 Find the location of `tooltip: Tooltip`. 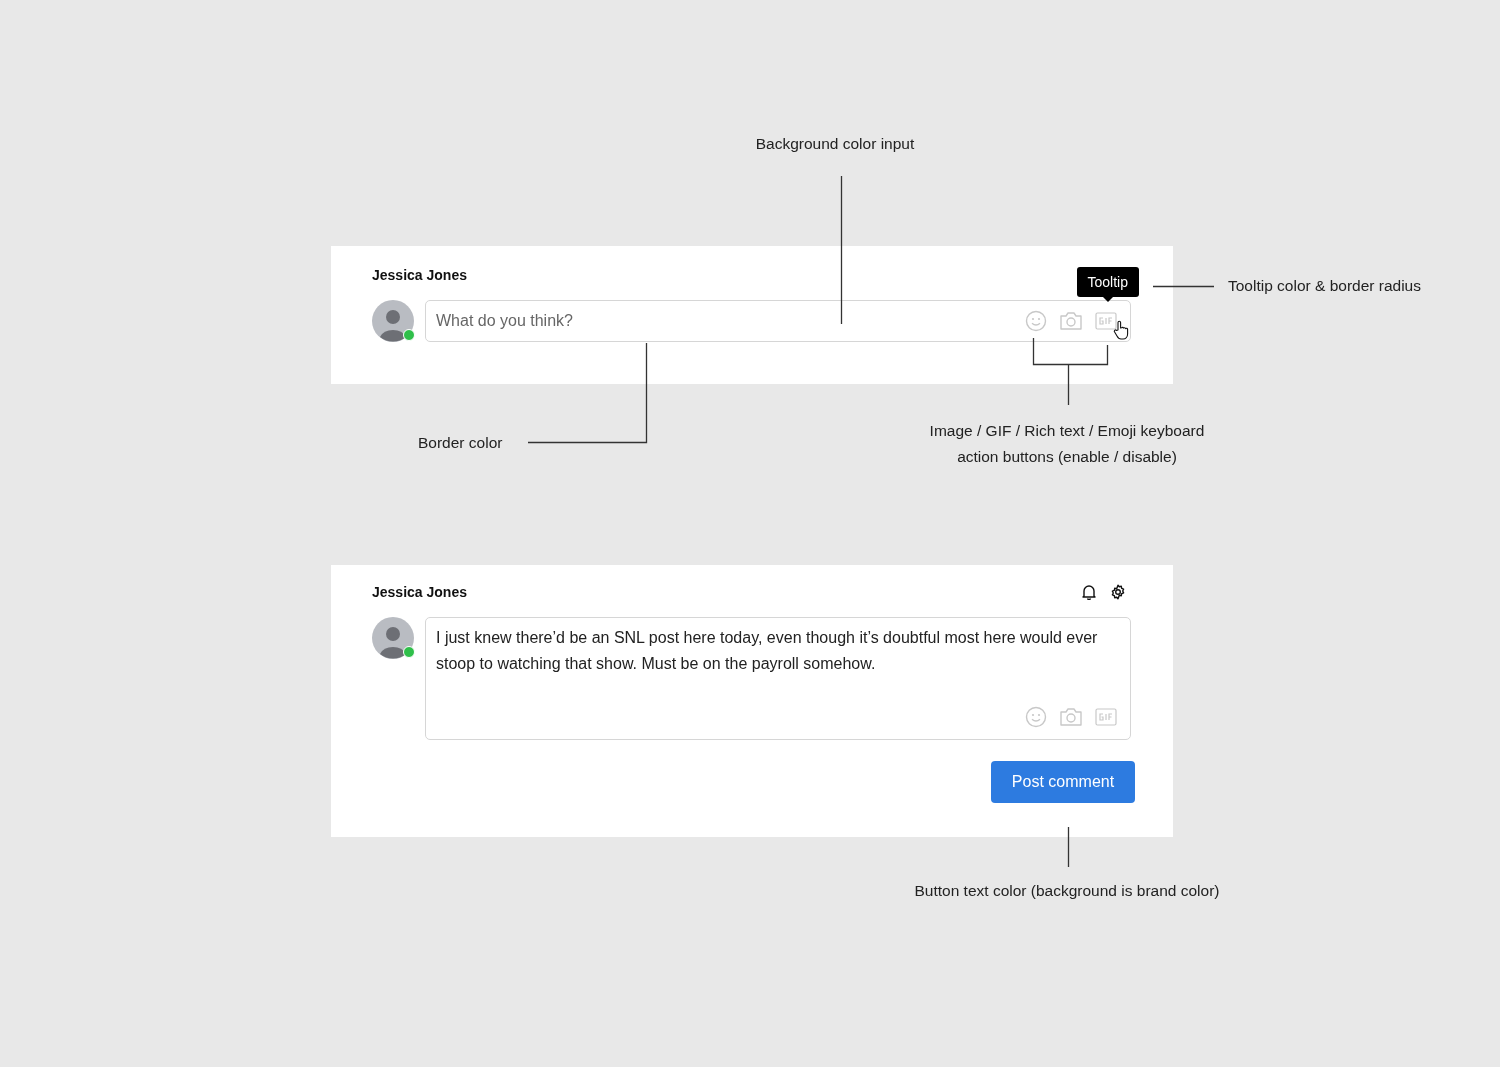

tooltip: Tooltip is located at coordinates (1107, 284).